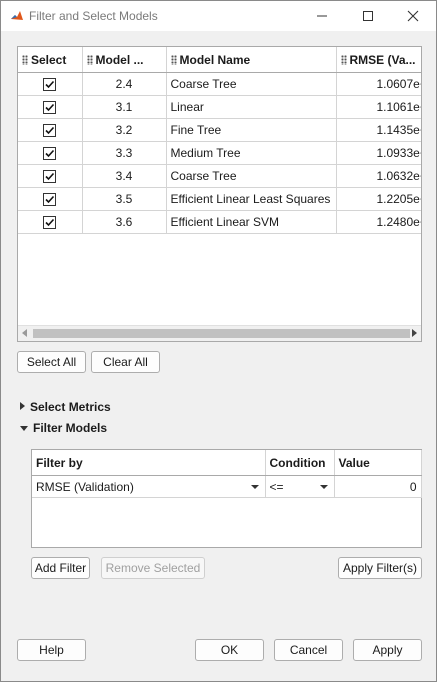 Image resolution: width=437 pixels, height=682 pixels. I want to click on rmse-cell: 1.0632e+0, so click(378, 176).